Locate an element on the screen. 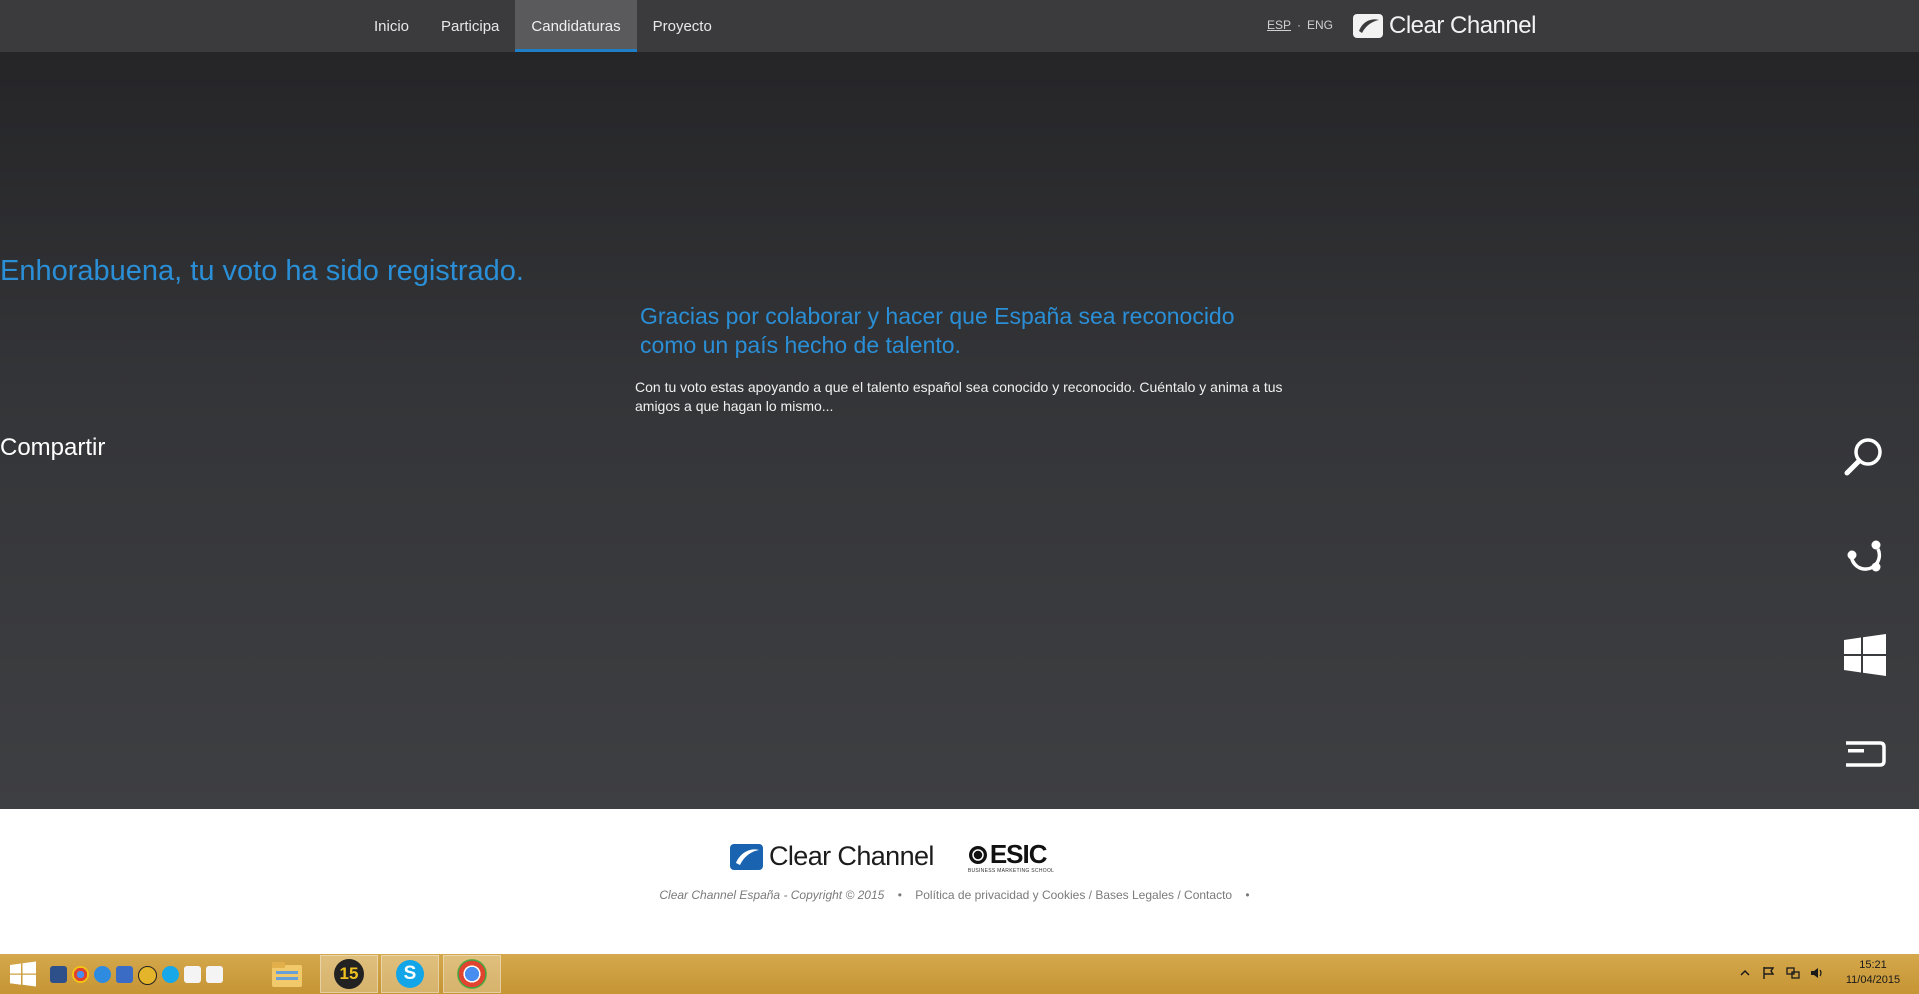 This screenshot has height=994, width=1919. clear-channel-logo-header: Clear Channel is located at coordinates (1444, 26).